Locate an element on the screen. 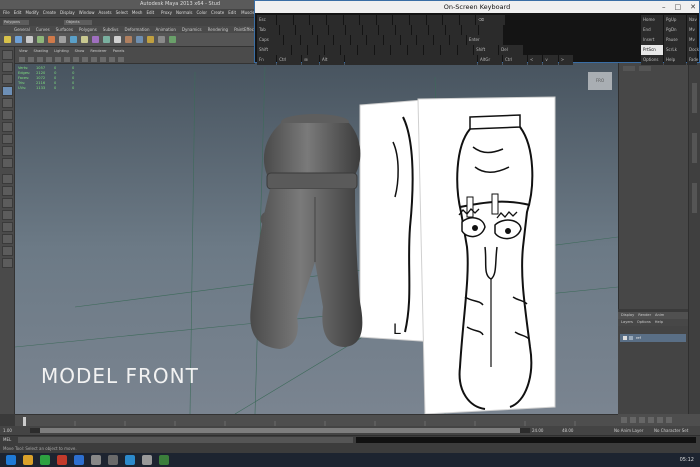 The width and height of the screenshot is (700, 467). universal-manip-icon is located at coordinates (7, 127).